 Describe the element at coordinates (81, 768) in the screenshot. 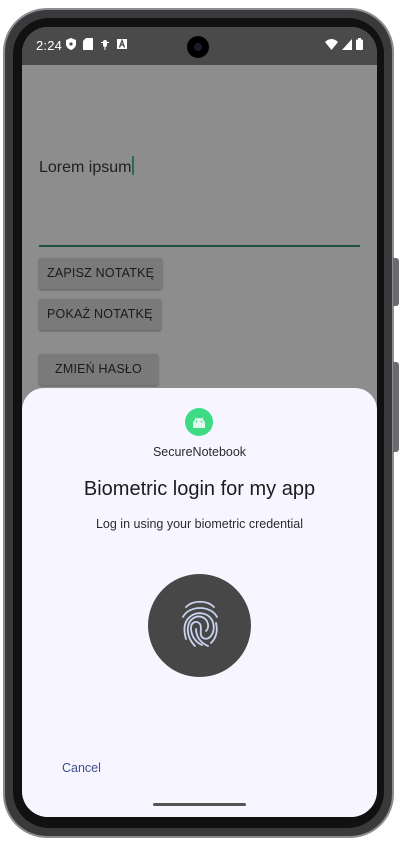

I see `cancel-button: Cancel` at that location.